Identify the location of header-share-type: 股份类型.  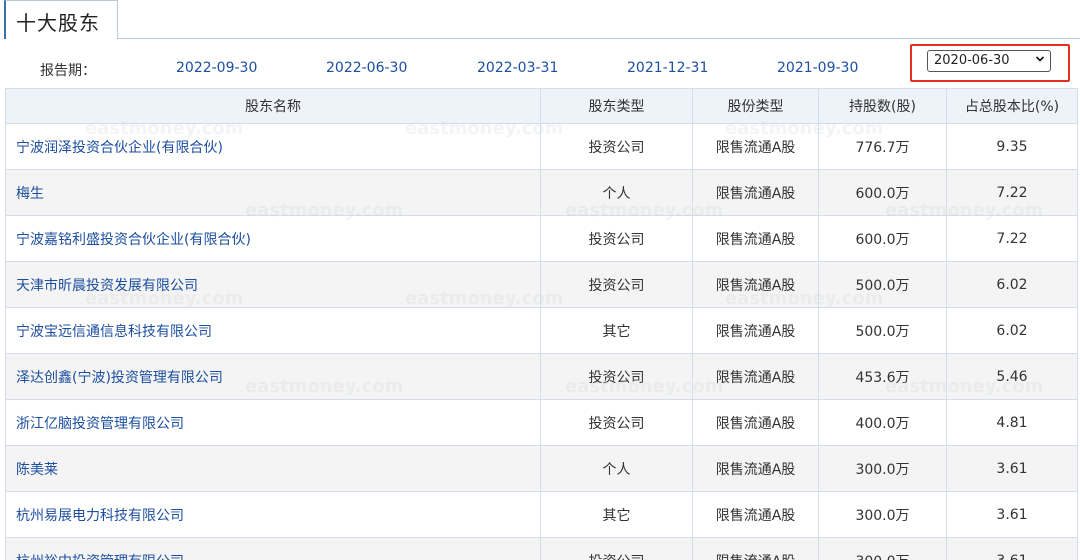
(755, 106).